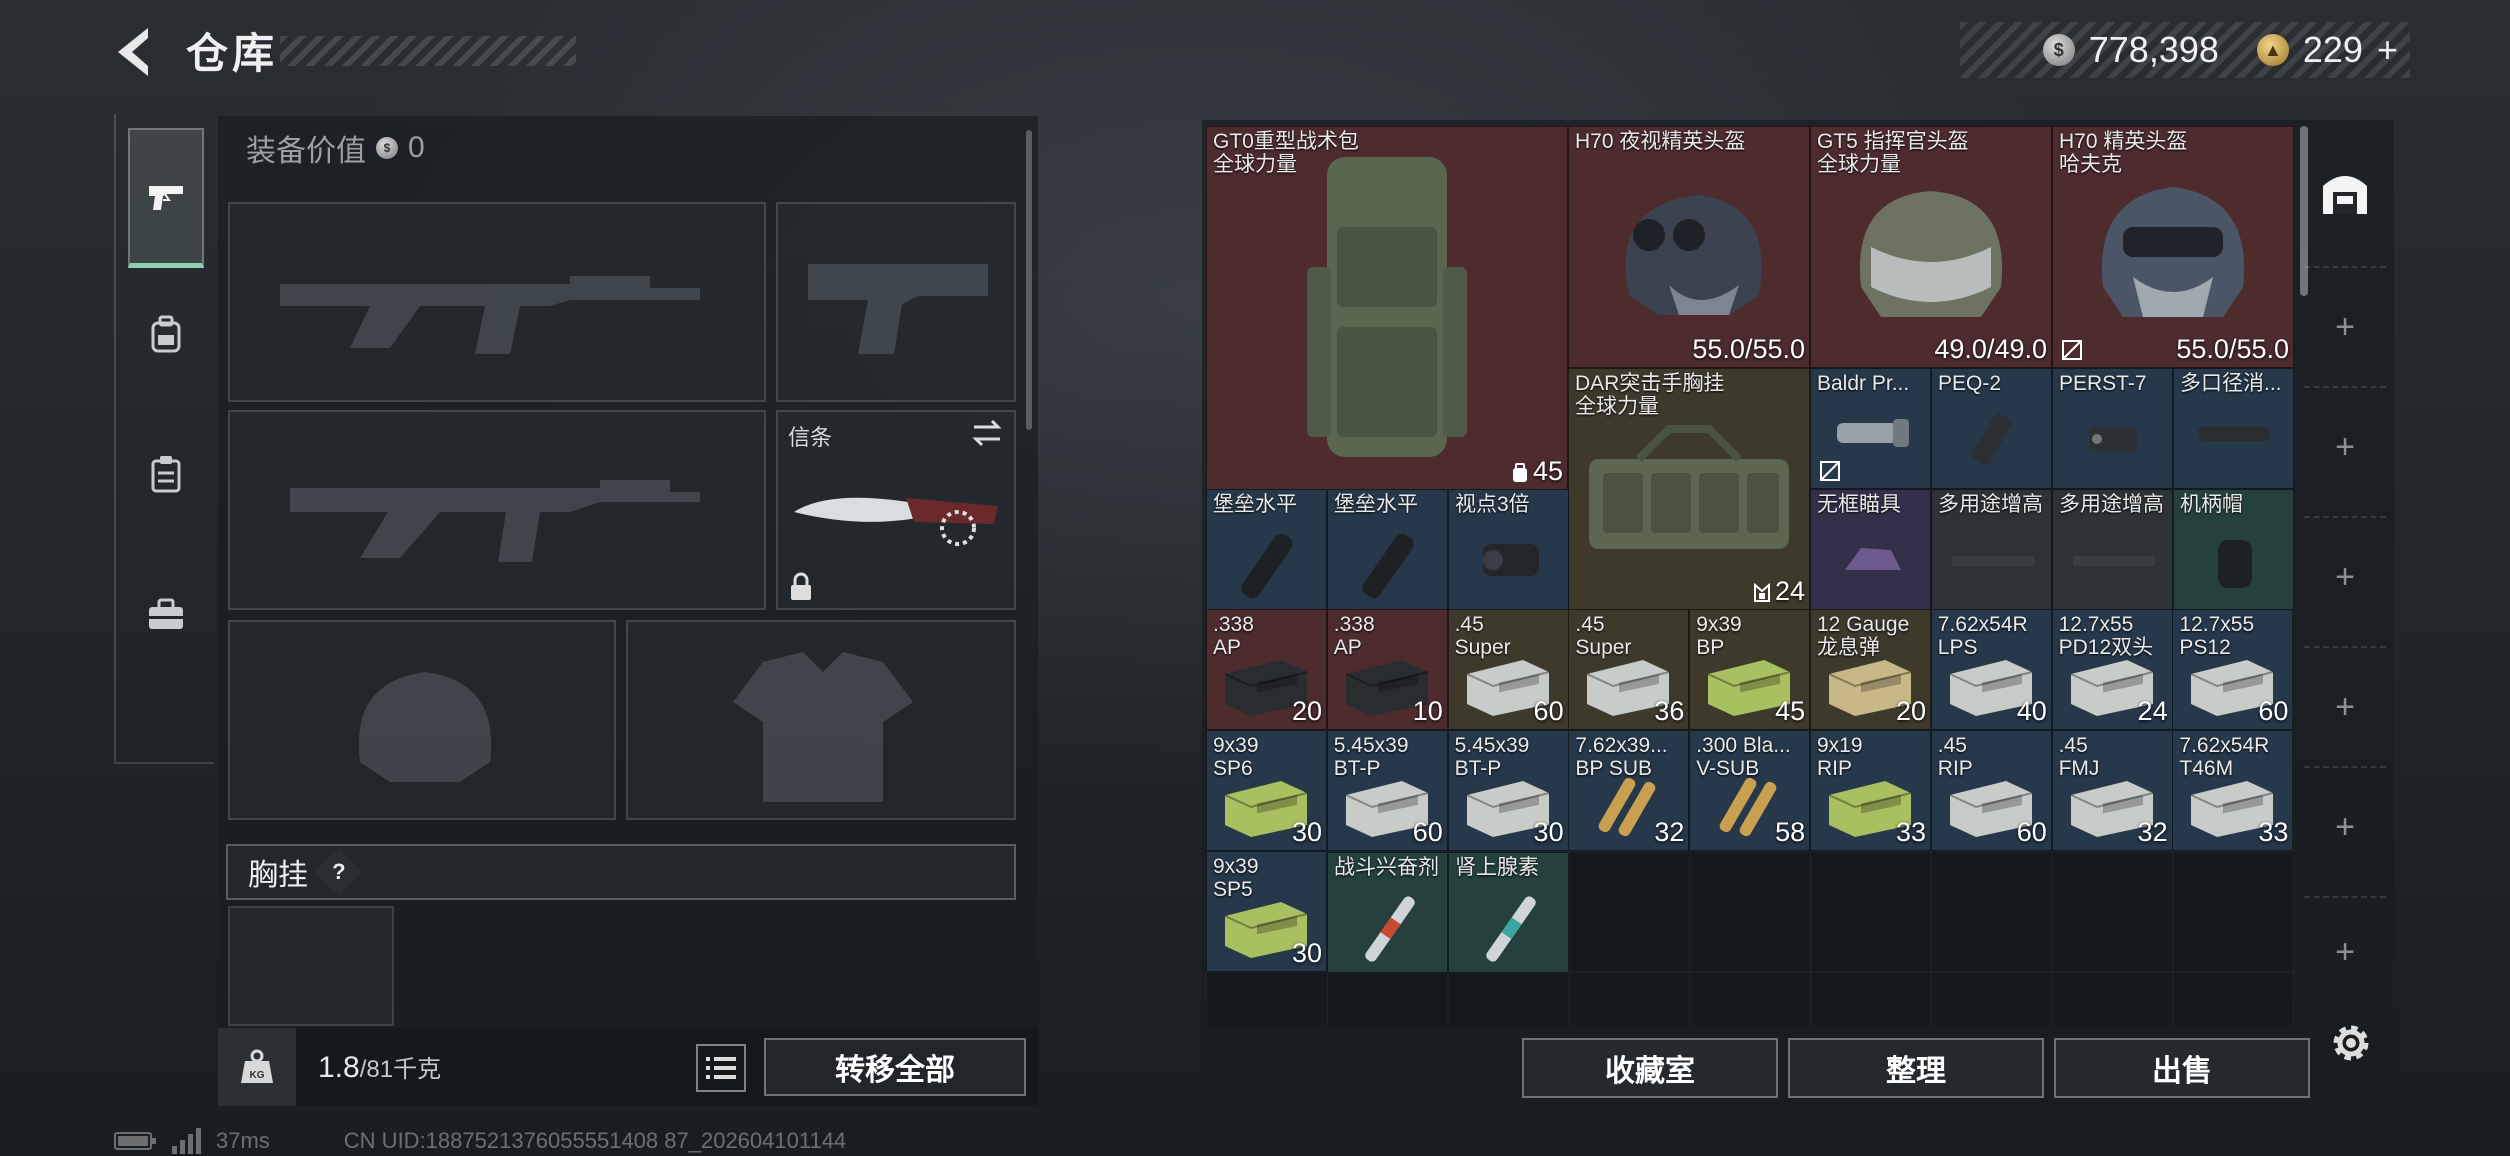  Describe the element at coordinates (1233, 889) in the screenshot. I see `ammo-type: SP5` at that location.